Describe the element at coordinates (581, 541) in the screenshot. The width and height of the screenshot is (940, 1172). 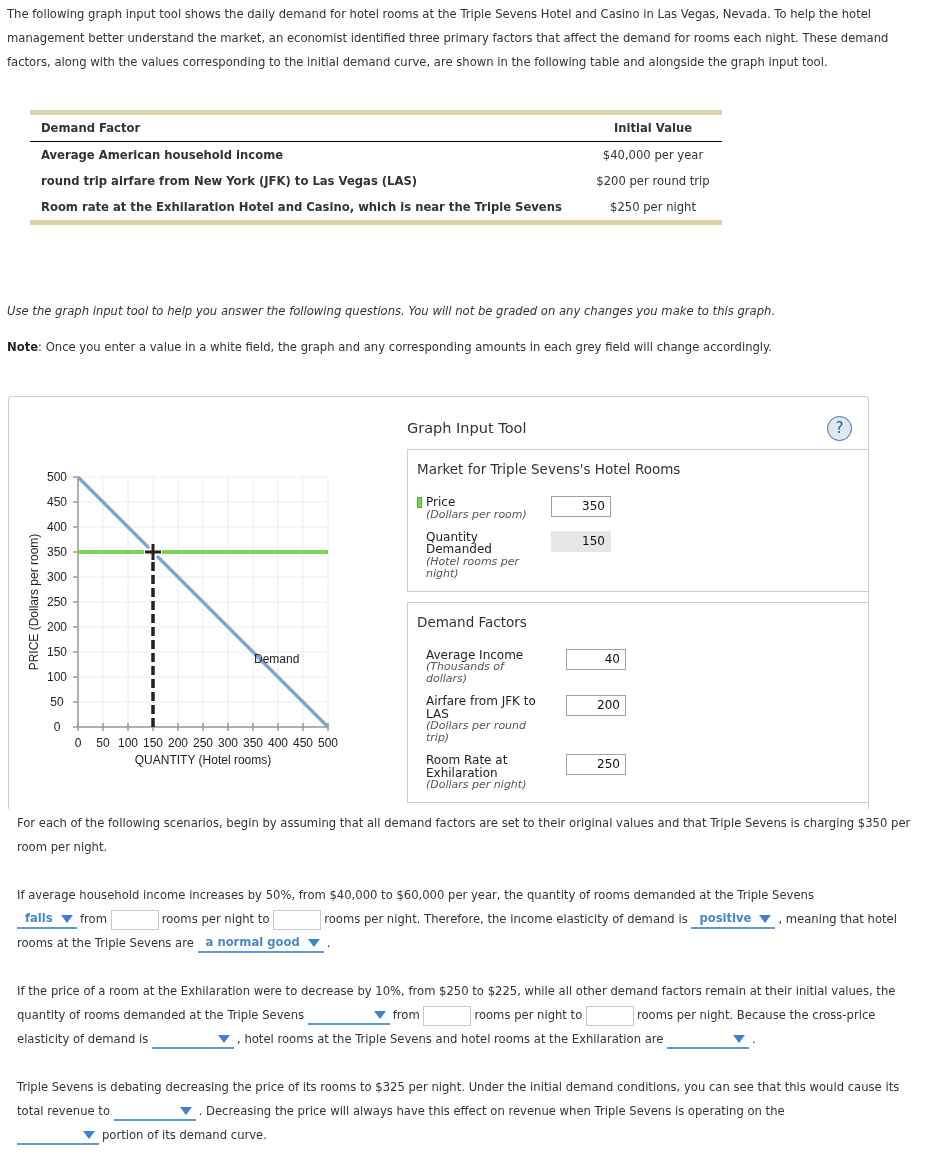
I see `readonly-field: 150` at that location.